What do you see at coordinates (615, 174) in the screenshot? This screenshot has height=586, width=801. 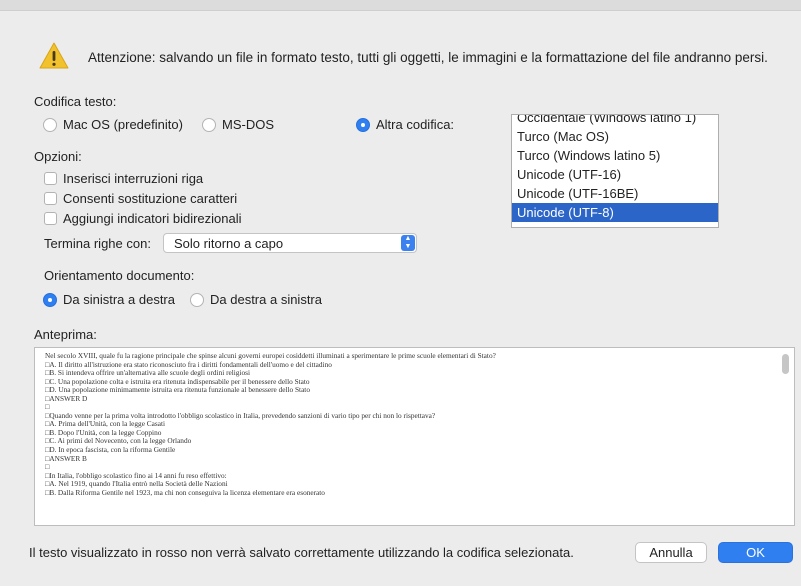 I see `encoding-list-item: Unicode (UTF-16)` at bounding box center [615, 174].